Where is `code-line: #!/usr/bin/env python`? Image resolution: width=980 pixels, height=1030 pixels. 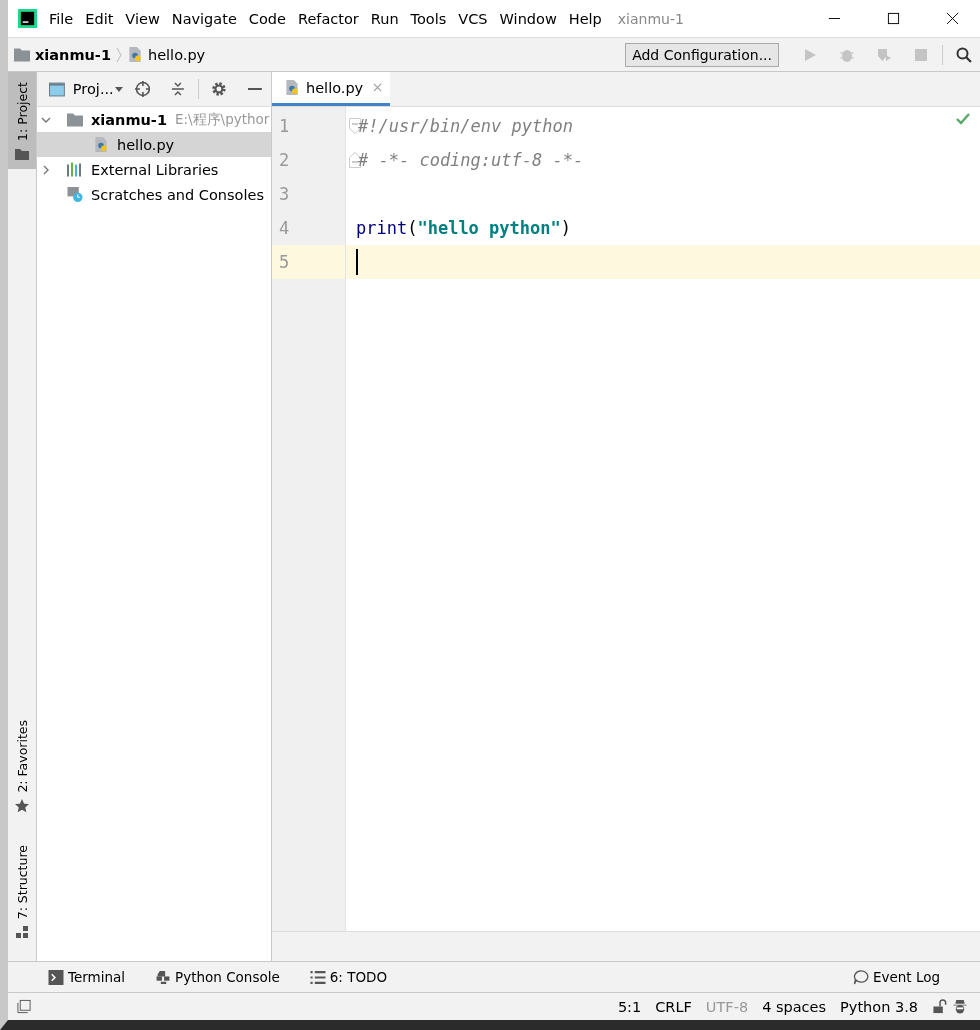 code-line: #!/usr/bin/env python is located at coordinates (465, 126).